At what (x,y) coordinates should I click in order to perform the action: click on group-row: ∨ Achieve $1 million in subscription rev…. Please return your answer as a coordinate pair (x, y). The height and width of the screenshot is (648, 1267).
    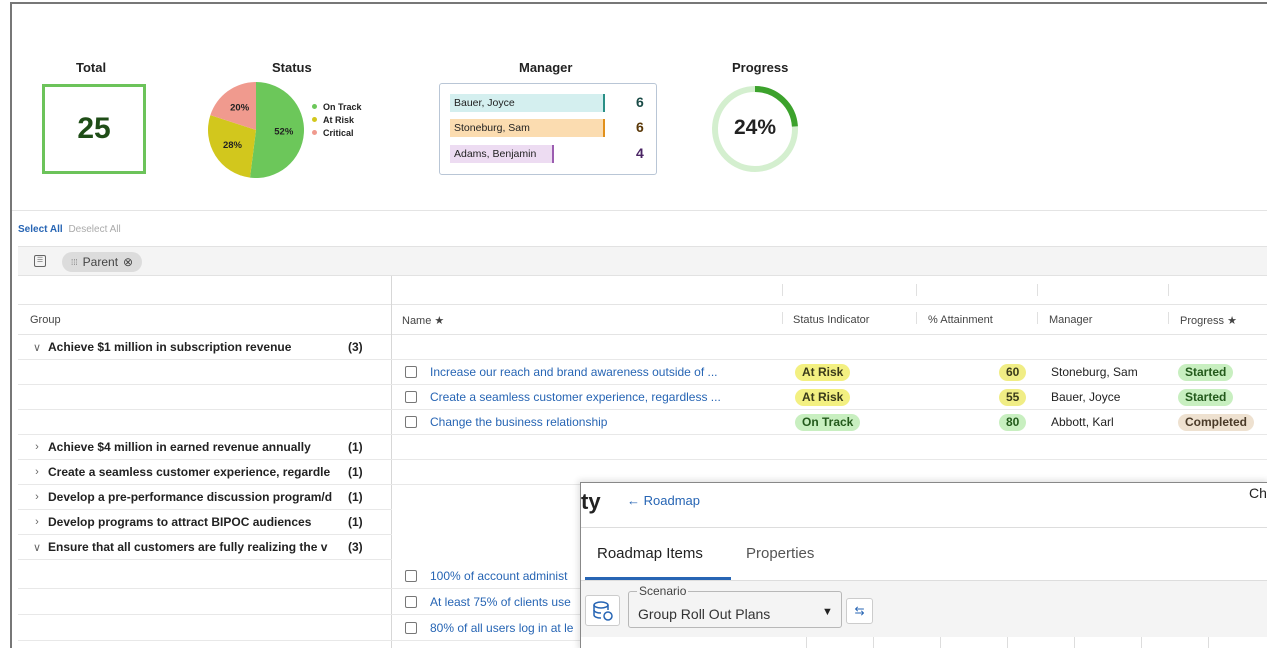
    Looking at the image, I should click on (205, 347).